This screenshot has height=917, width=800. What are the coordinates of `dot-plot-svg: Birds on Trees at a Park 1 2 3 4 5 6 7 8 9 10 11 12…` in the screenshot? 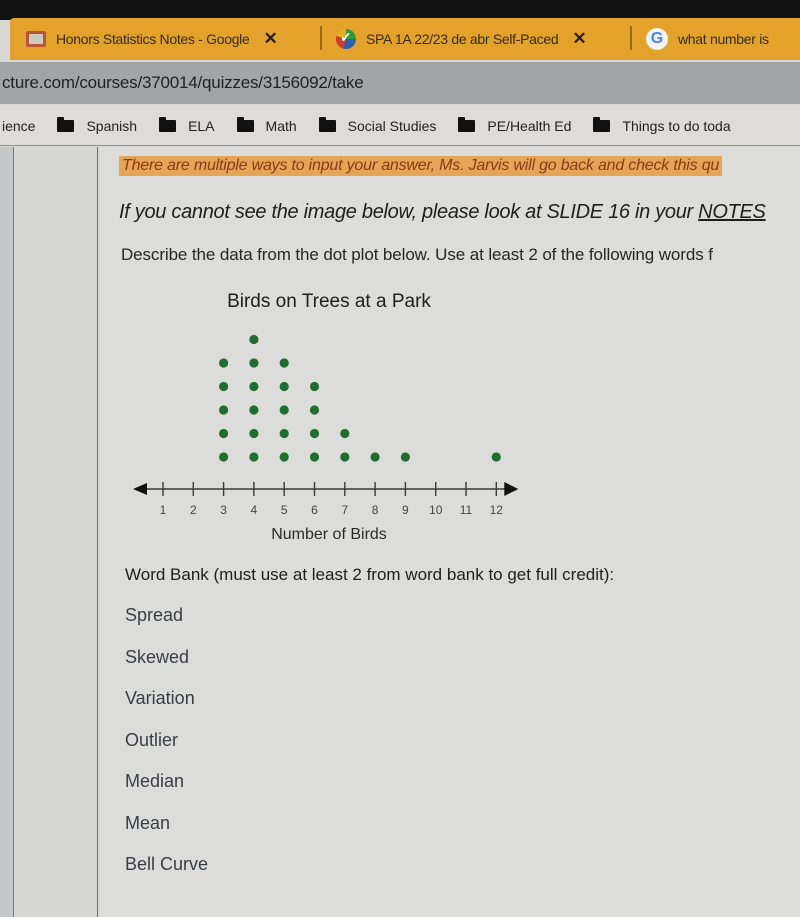 It's located at (326, 417).